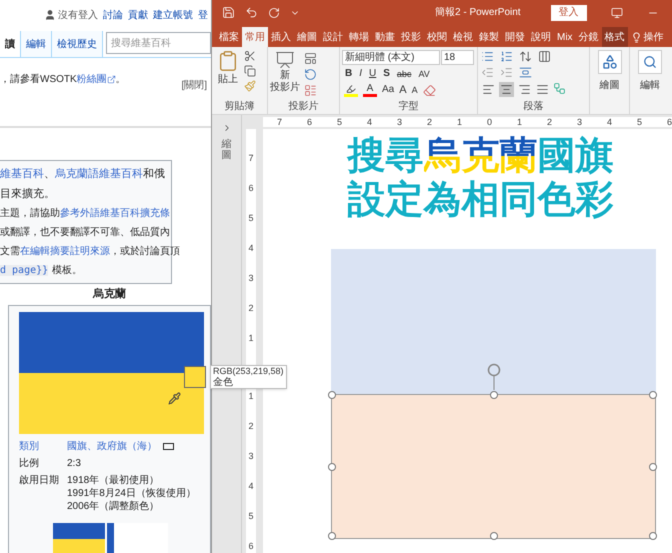 This screenshot has height=553, width=672. What do you see at coordinates (351, 90) in the screenshot?
I see `highlight-button` at bounding box center [351, 90].